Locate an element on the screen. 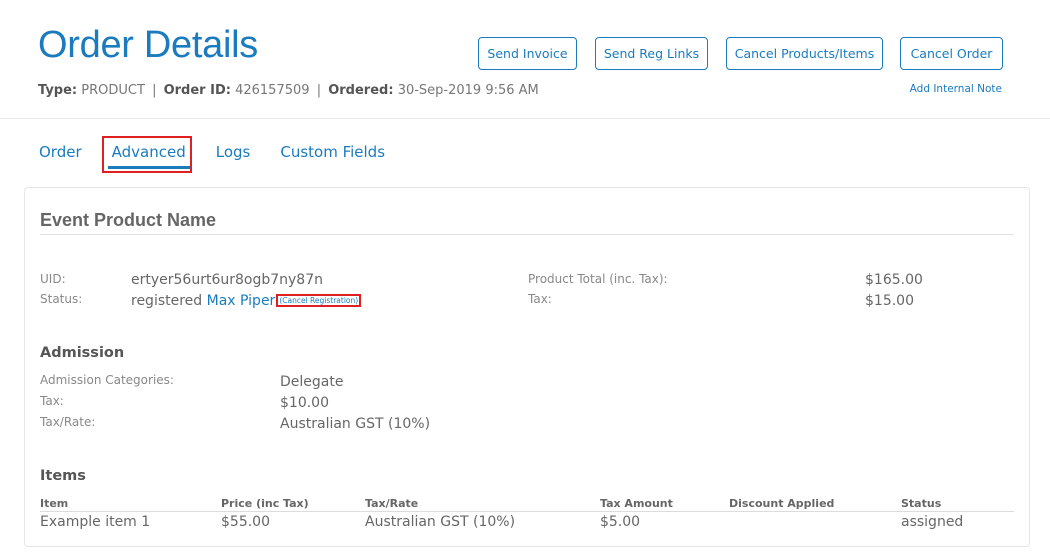  tab-order: Order is located at coordinates (60, 155).